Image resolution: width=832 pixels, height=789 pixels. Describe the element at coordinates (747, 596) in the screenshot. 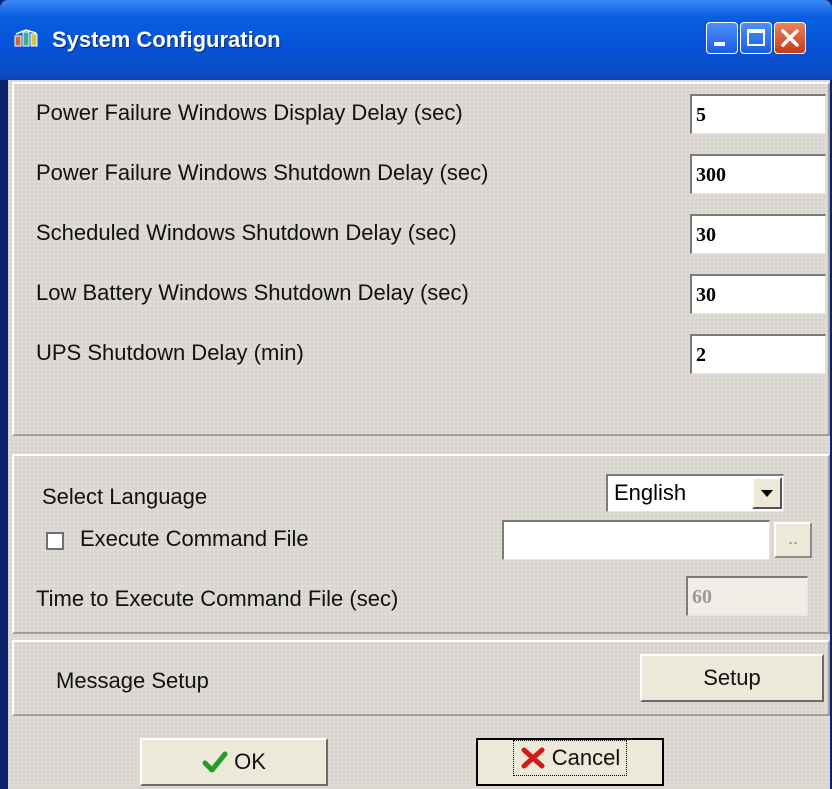

I see `execute-time-input: 60` at that location.